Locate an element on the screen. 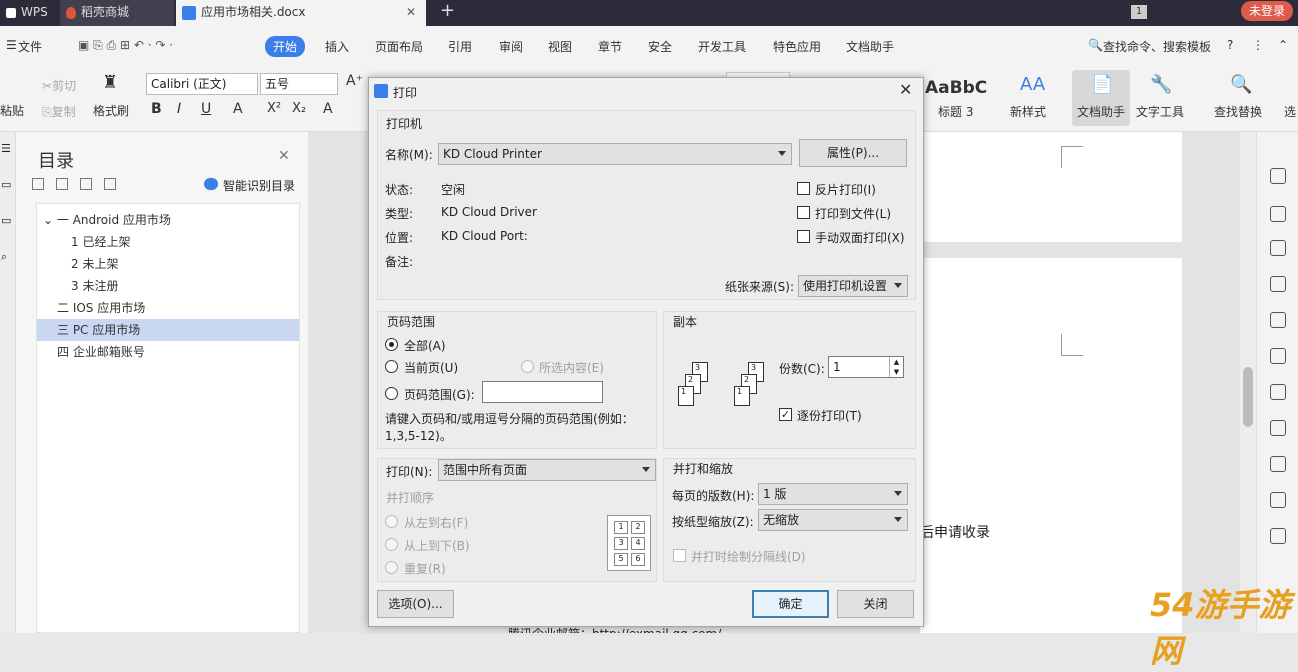 This screenshot has height=672, width=1298. menu-doc-assistant: 文档助手 is located at coordinates (870, 46).